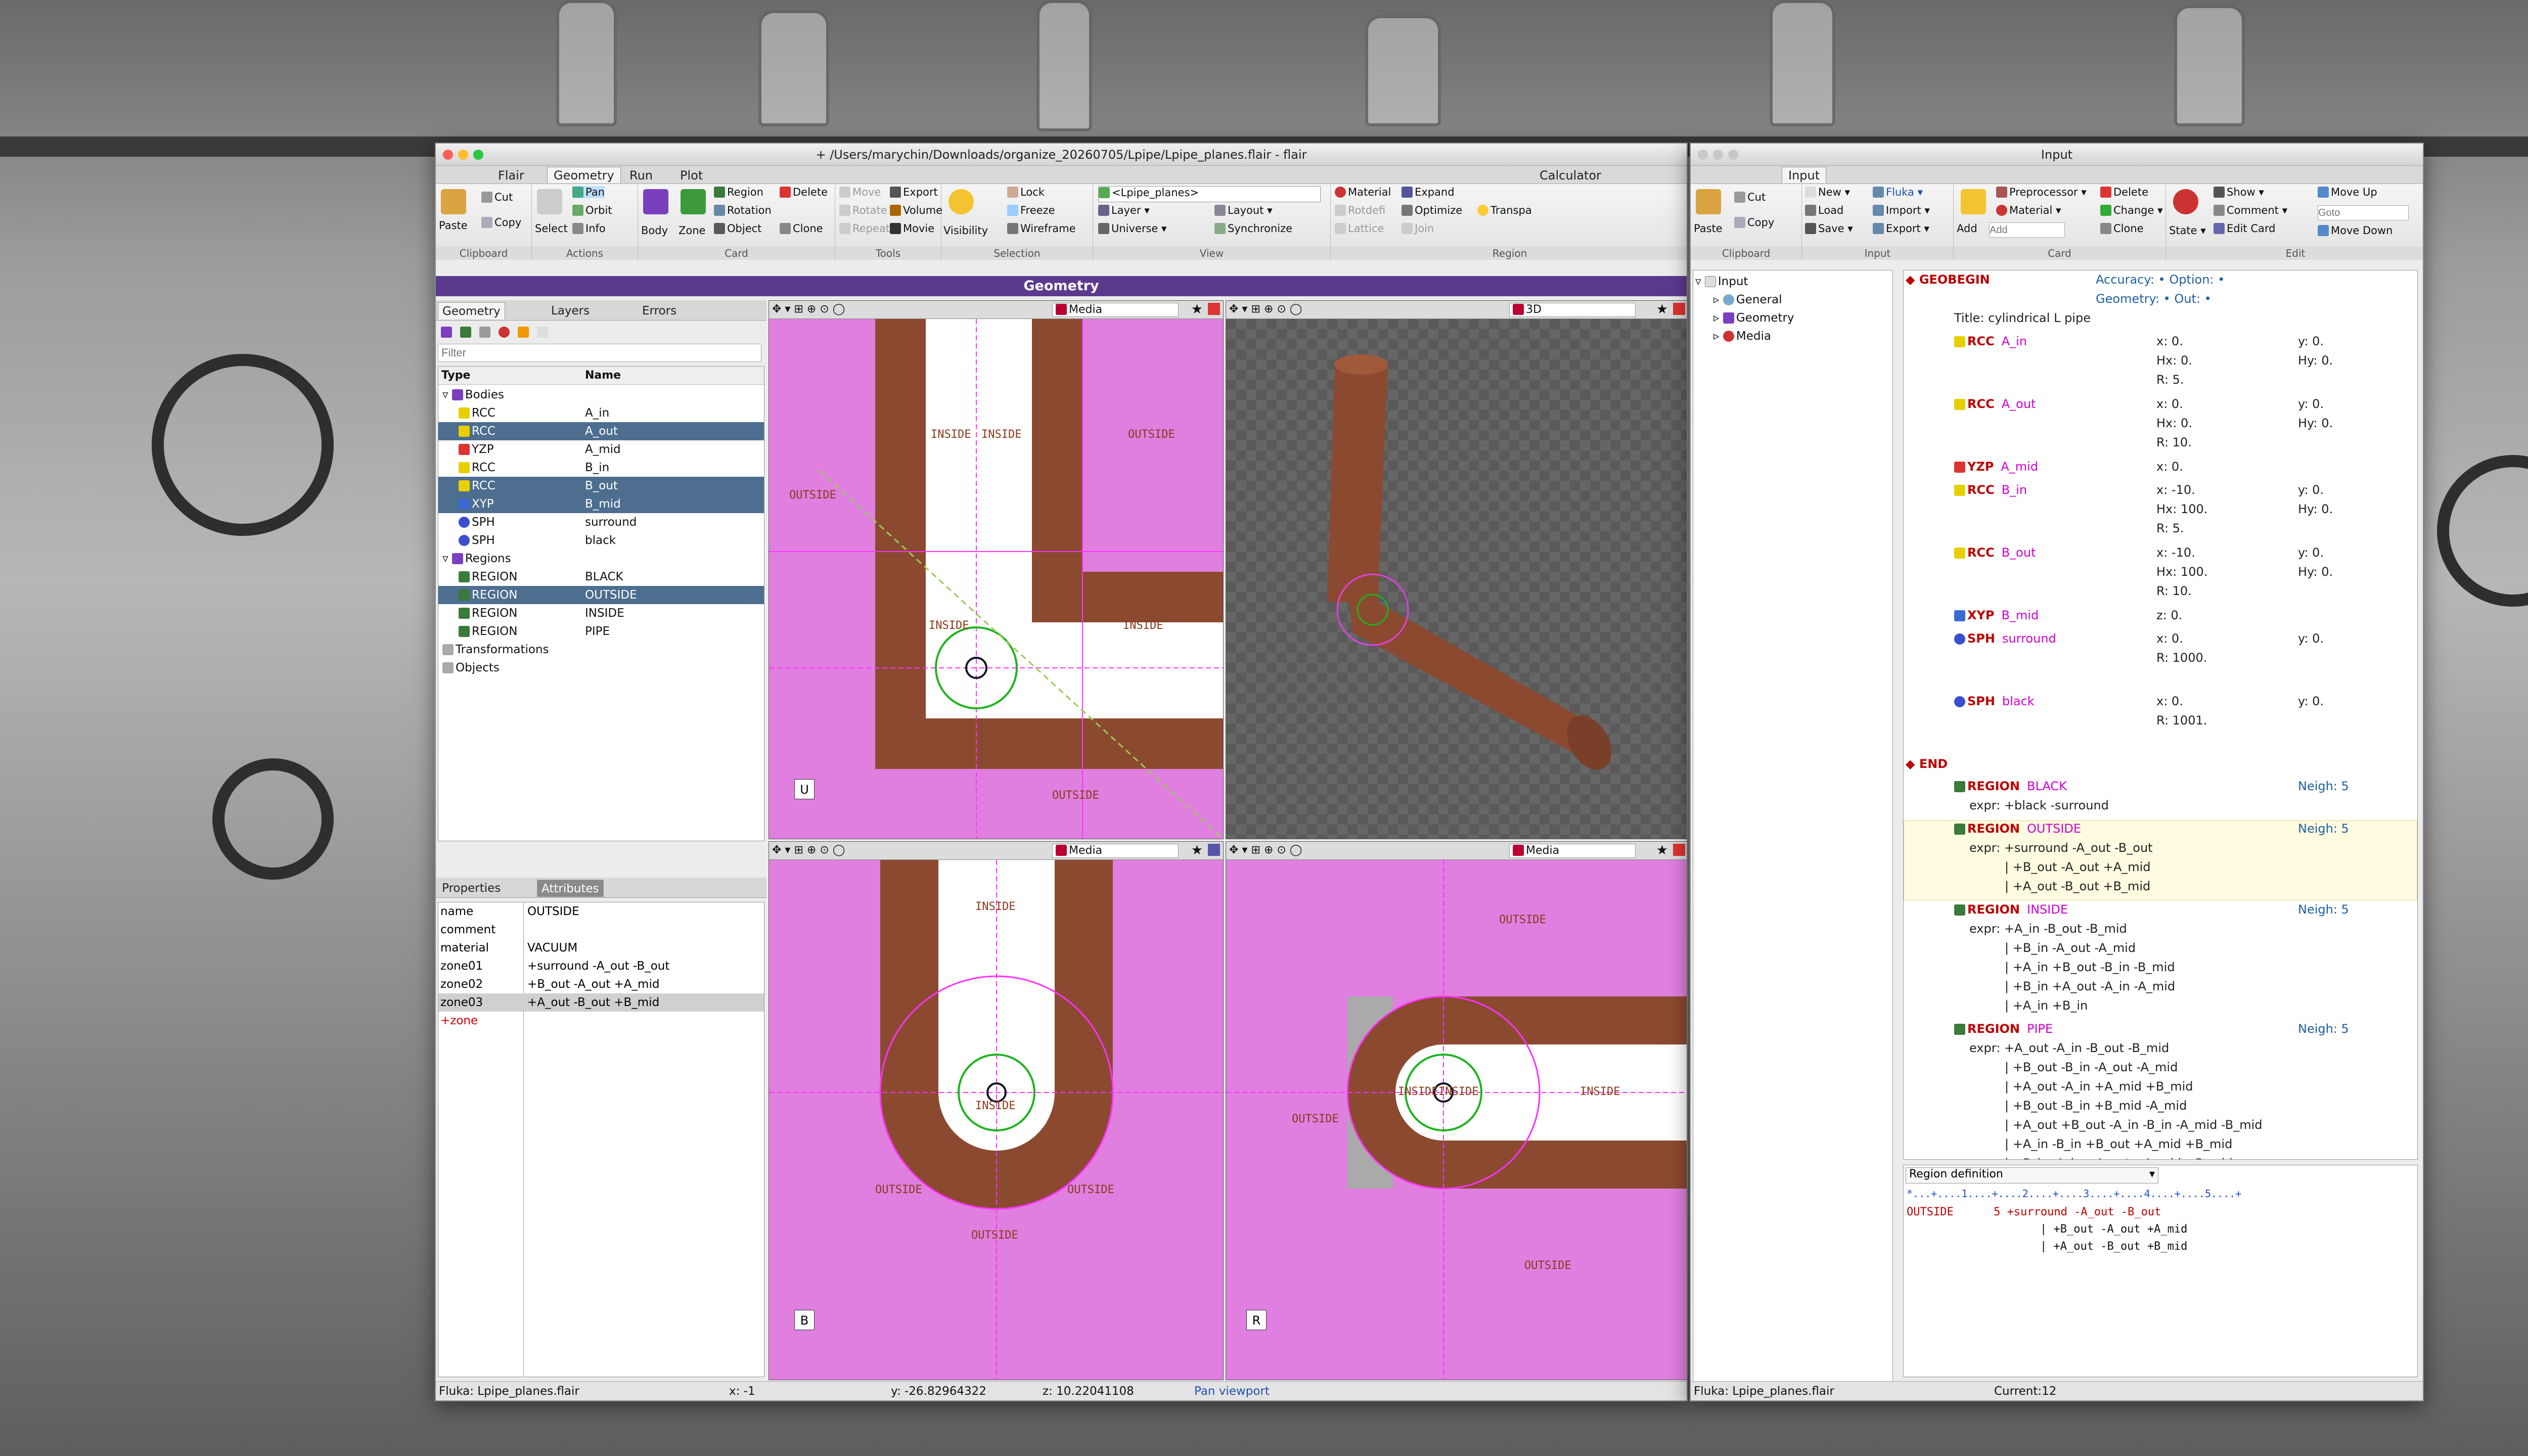  What do you see at coordinates (802, 228) in the screenshot?
I see `clone-button: Clone` at bounding box center [802, 228].